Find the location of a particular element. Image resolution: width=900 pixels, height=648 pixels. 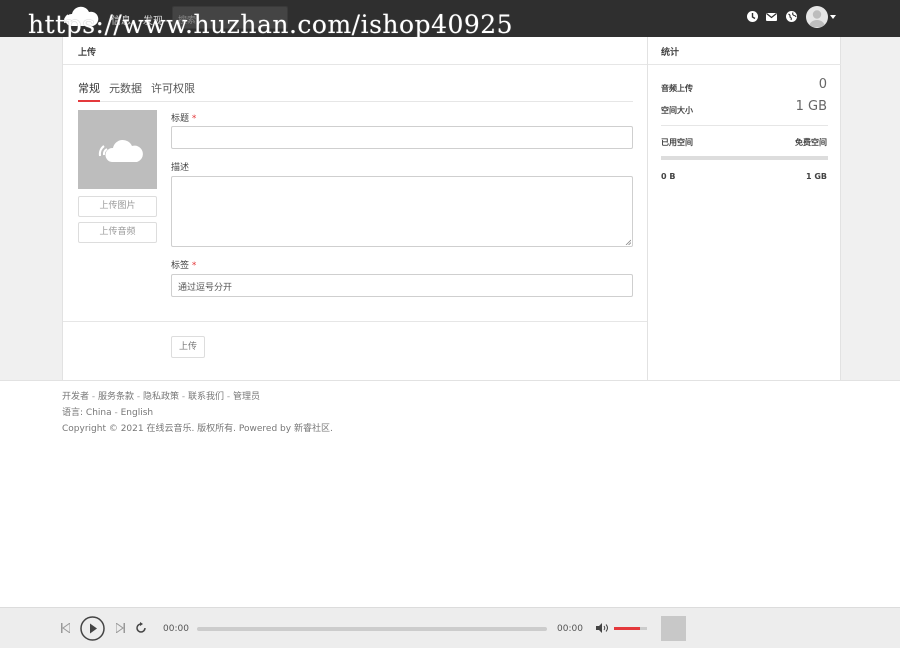

stats-panel: 统计 音频上传 0 空间大小 1 GB 已用空间 免费空间 0 B 1 GB is located at coordinates (744, 208).